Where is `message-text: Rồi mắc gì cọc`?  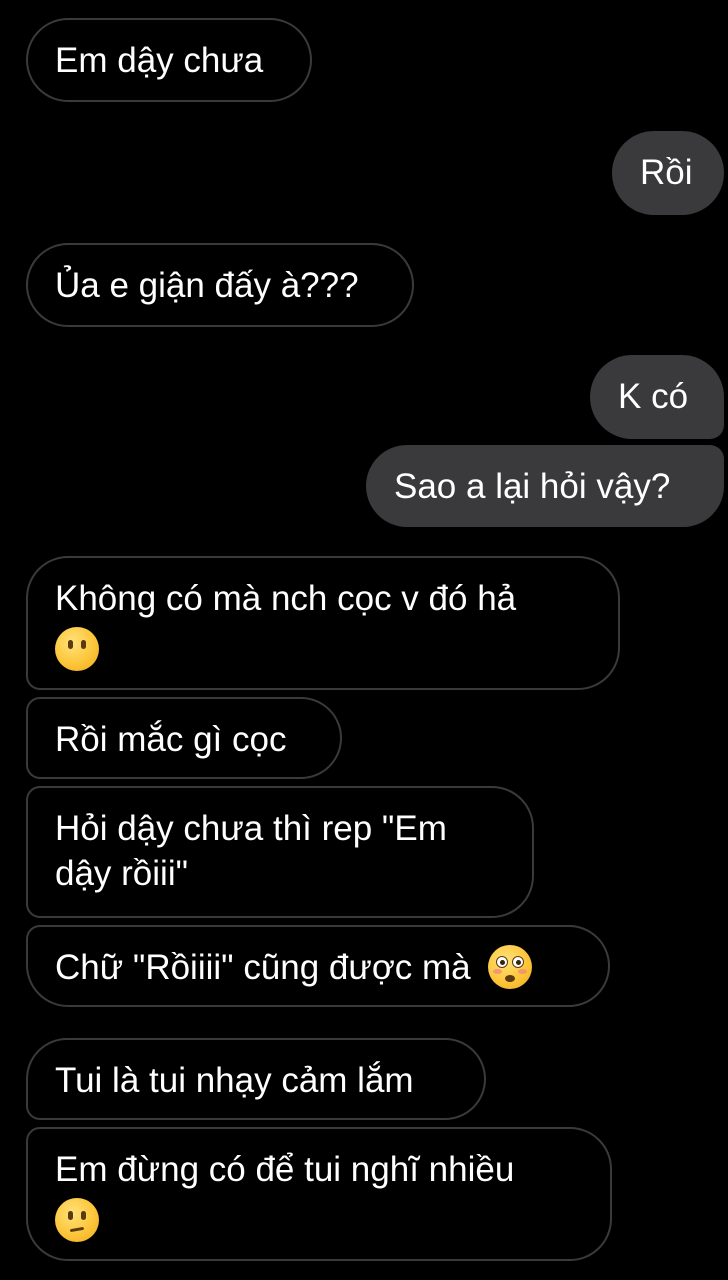 message-text: Rồi mắc gì cọc is located at coordinates (171, 739).